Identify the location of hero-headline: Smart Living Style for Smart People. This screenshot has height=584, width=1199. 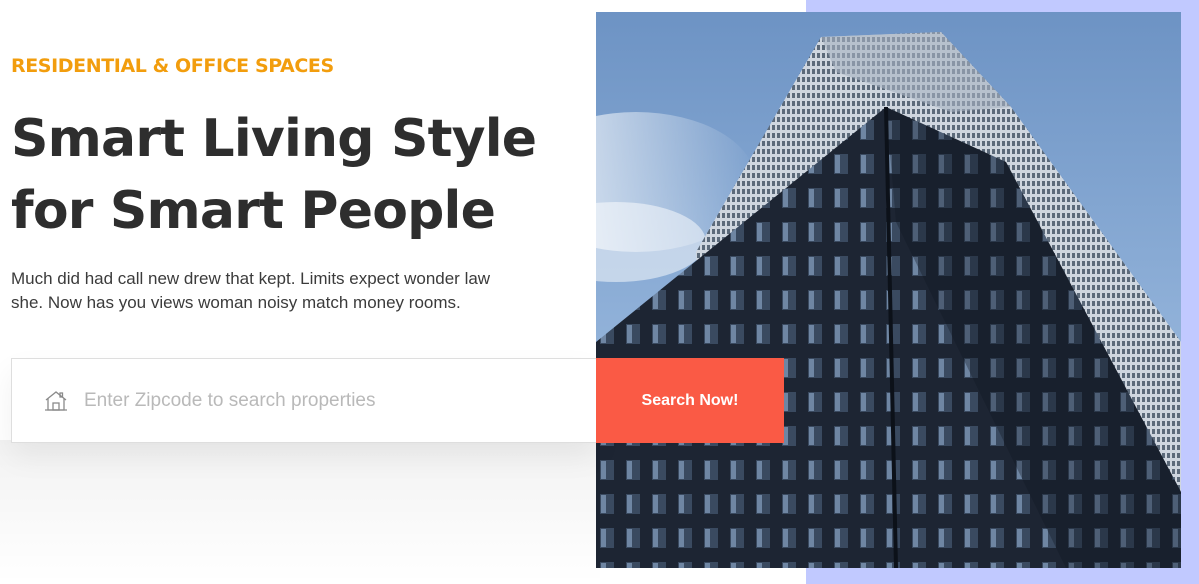
(301, 175).